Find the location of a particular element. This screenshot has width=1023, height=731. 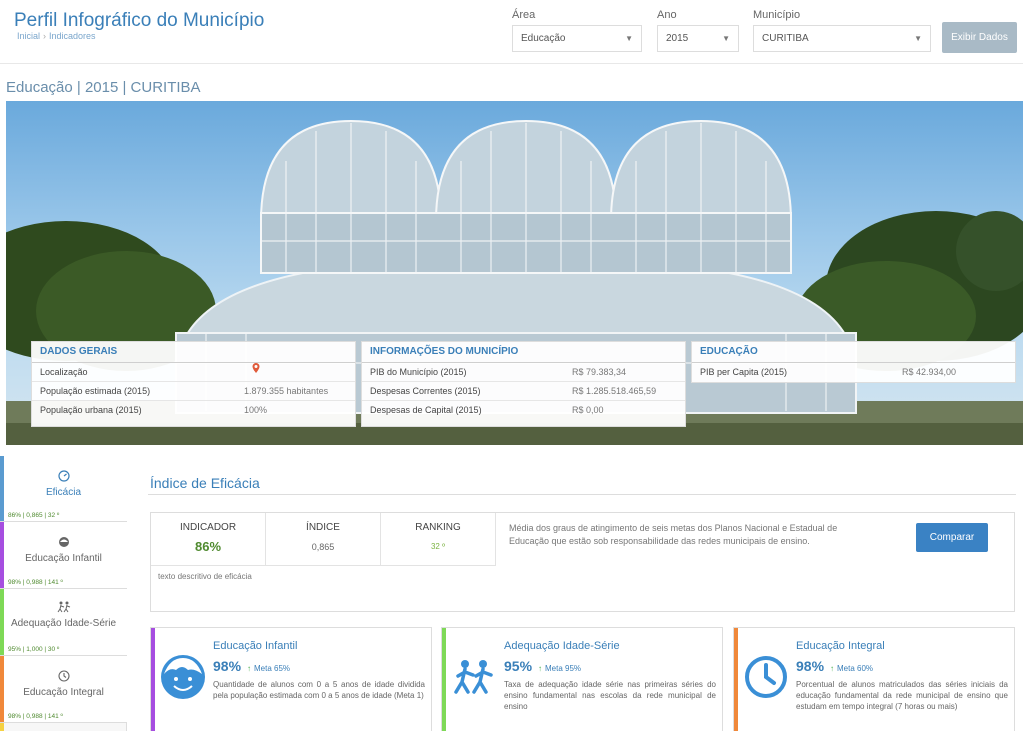

info-row: PIB do Município (2015) R$ 79.383,34 is located at coordinates (523, 372).